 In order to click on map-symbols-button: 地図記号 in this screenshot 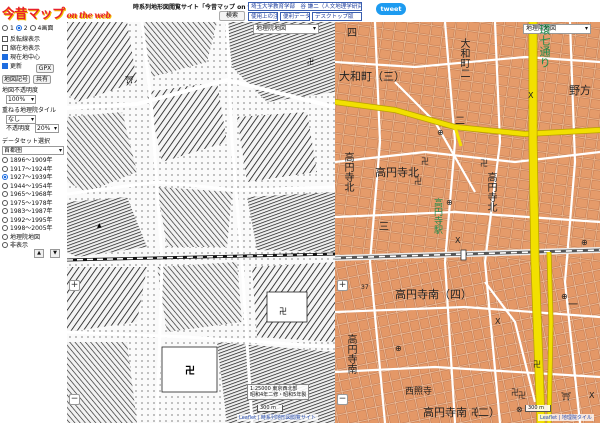, I will do `click(16, 79)`.